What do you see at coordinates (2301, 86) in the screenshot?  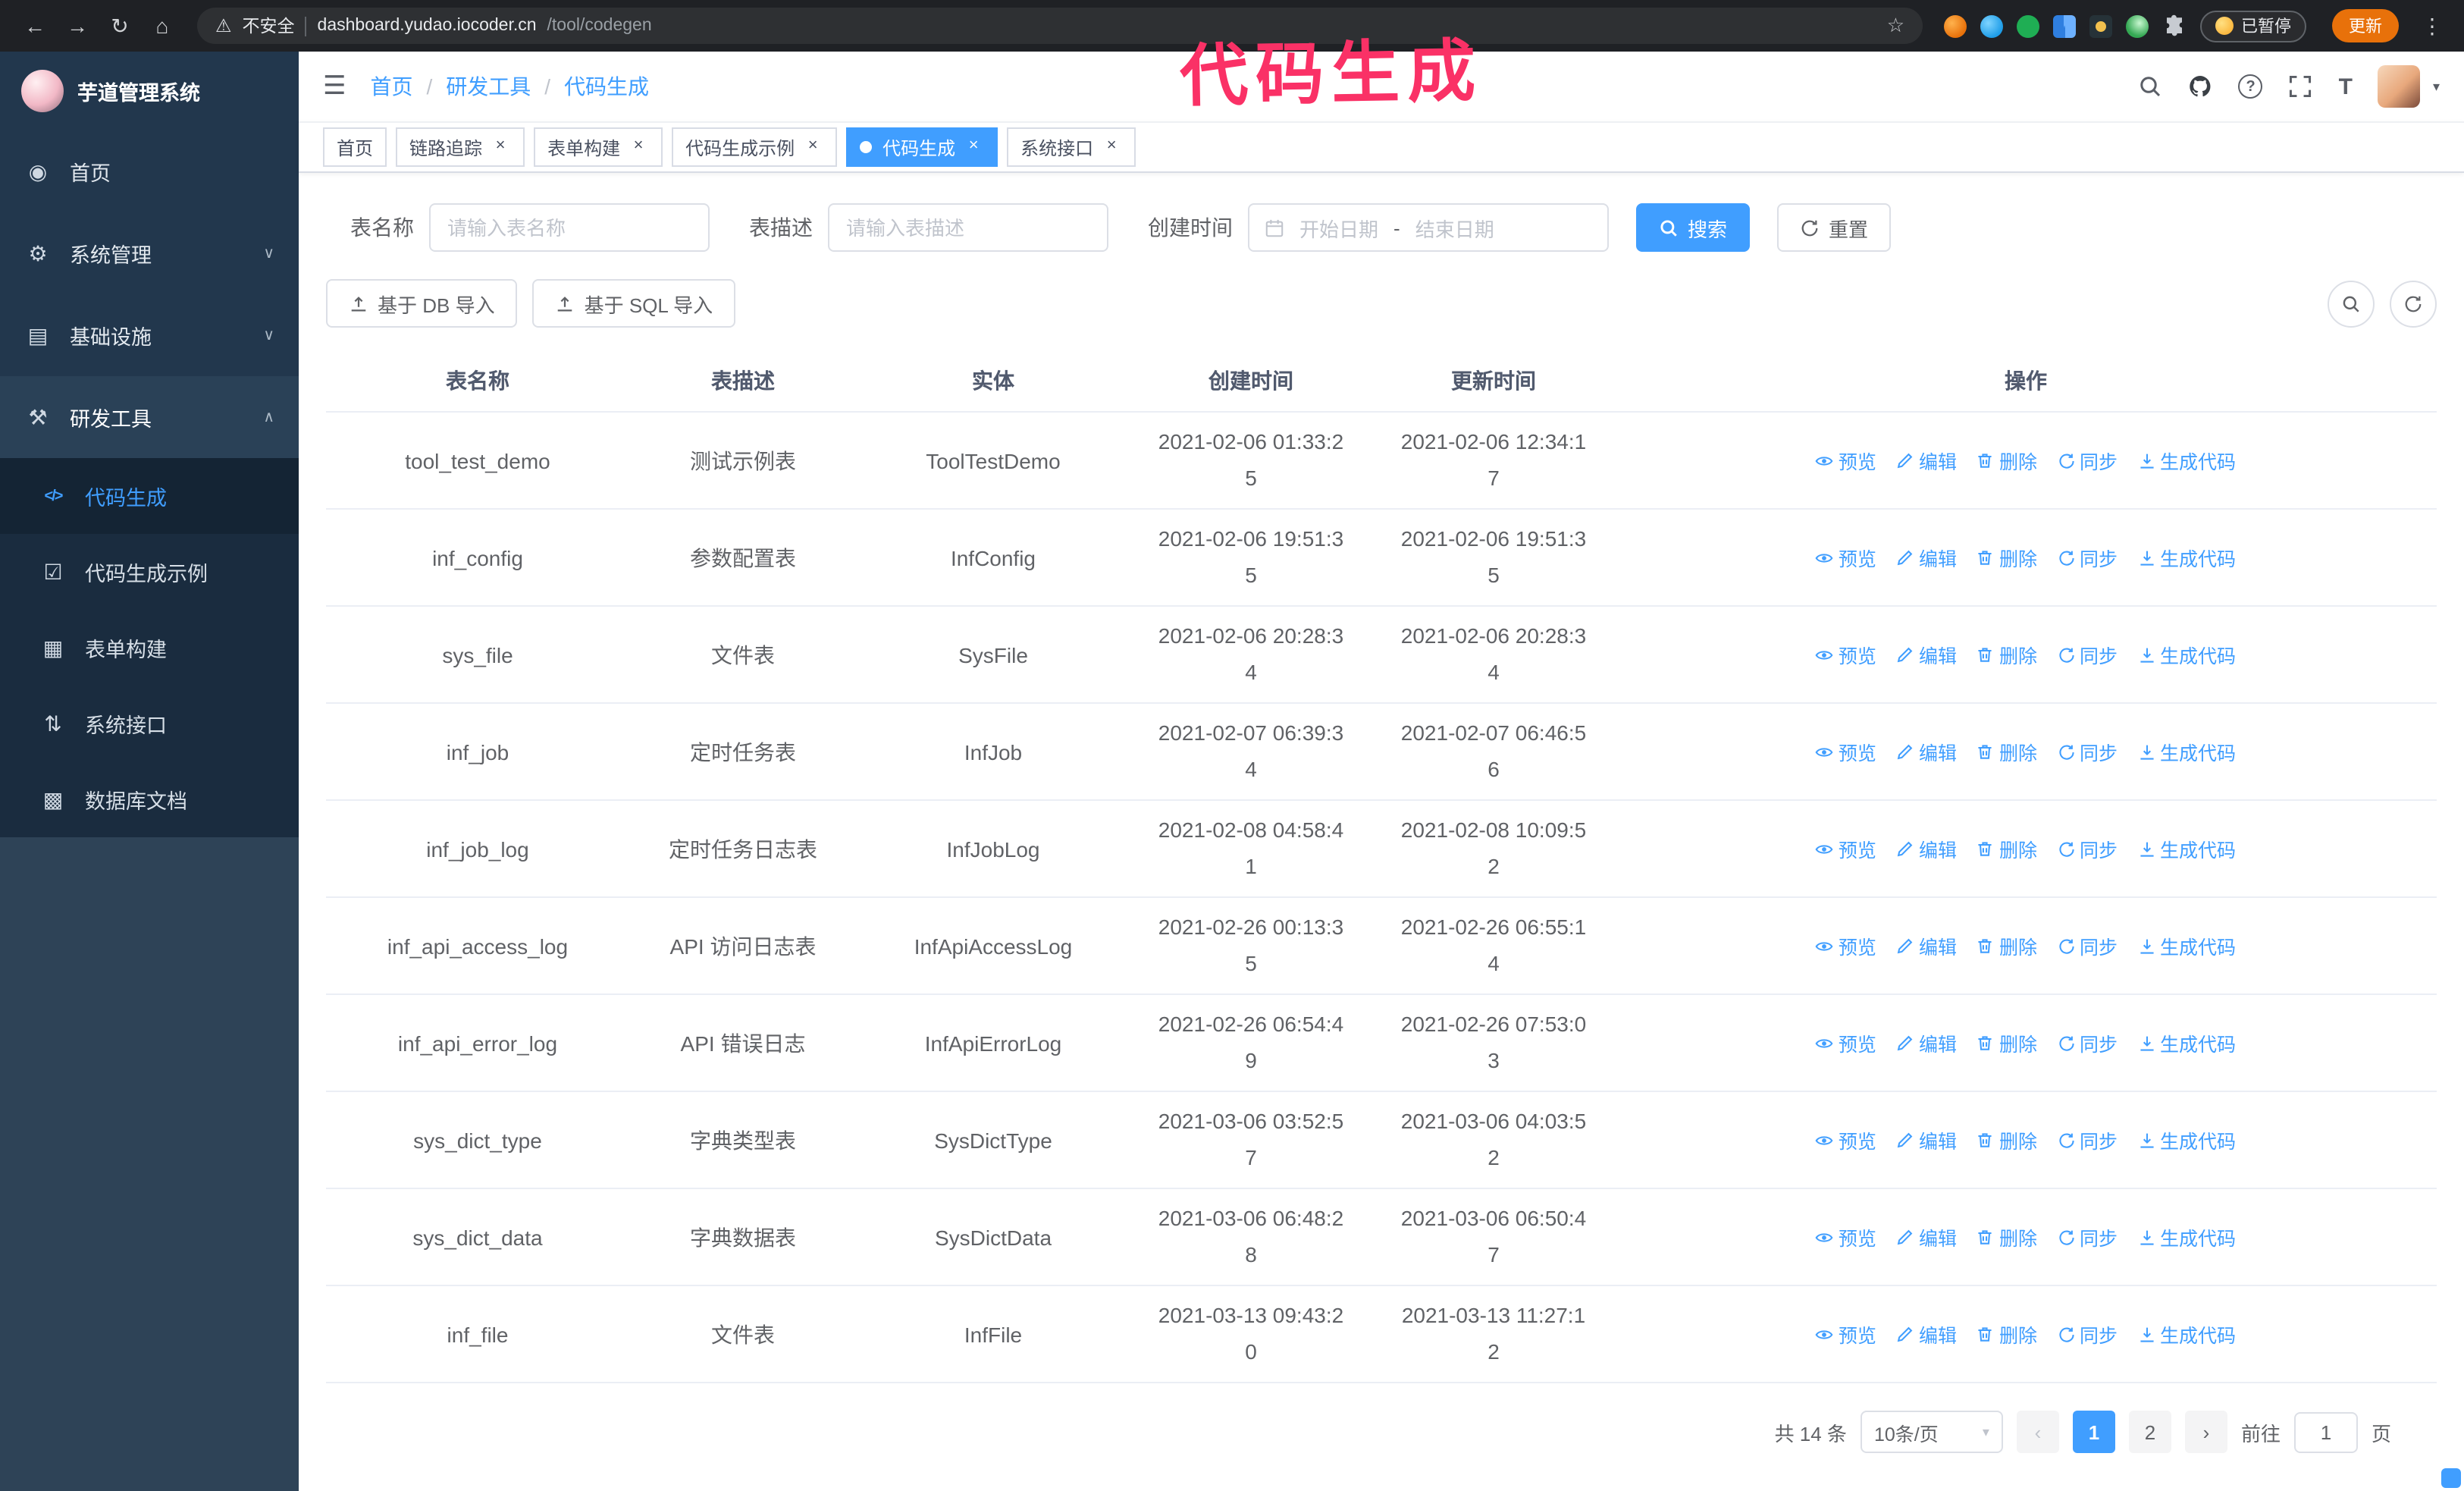 I see `fullscreen-icon` at bounding box center [2301, 86].